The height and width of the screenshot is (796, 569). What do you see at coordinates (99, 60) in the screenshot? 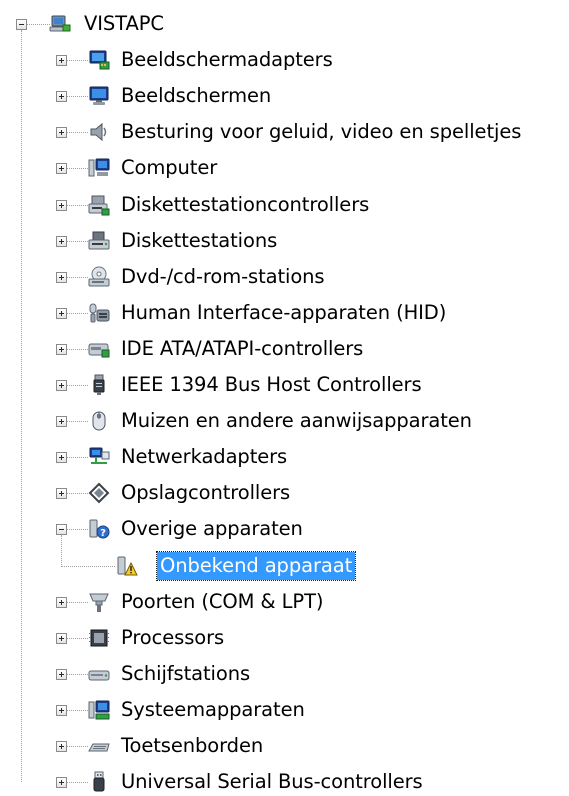
I see `display-adapter-icon` at bounding box center [99, 60].